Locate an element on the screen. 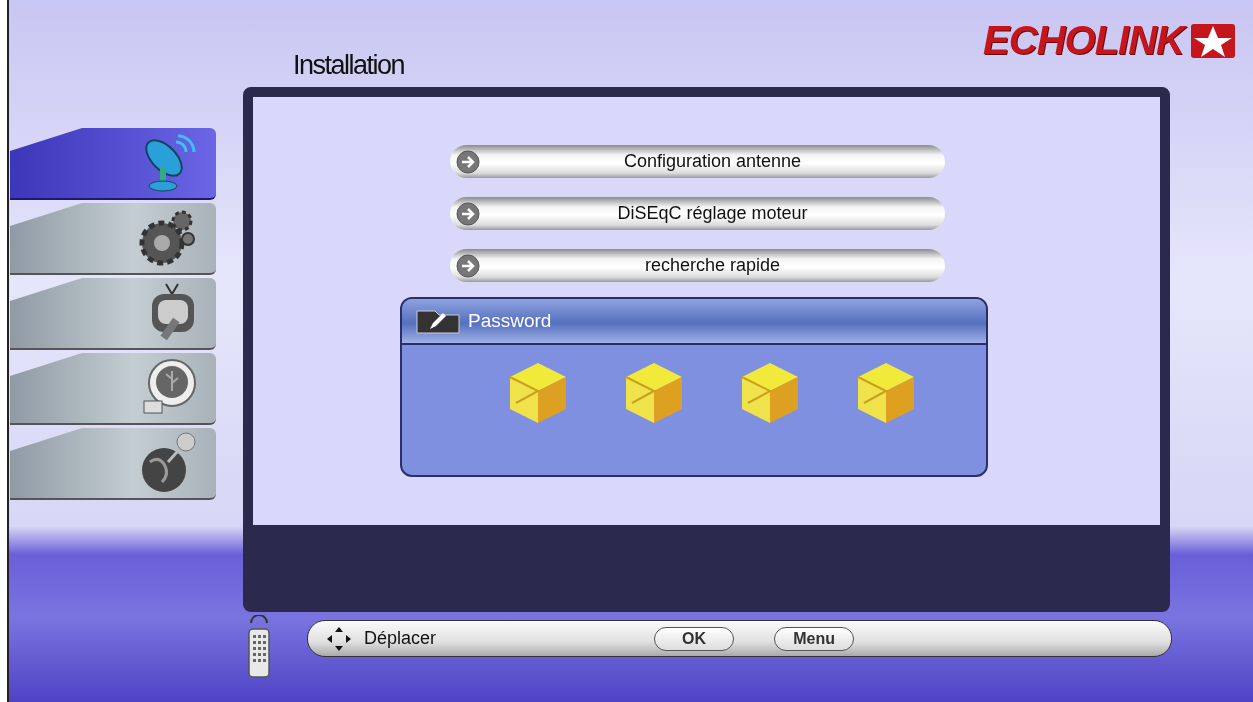 This screenshot has width=1253, height=702. key-button: OK is located at coordinates (694, 638).